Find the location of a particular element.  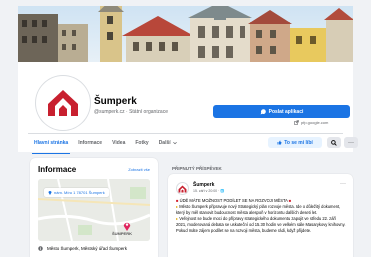

tab-videos: Videa is located at coordinates (118, 143).